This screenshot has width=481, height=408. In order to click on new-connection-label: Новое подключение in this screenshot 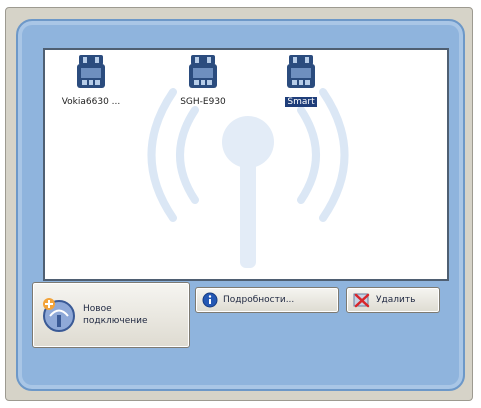, I will do `click(115, 315)`.